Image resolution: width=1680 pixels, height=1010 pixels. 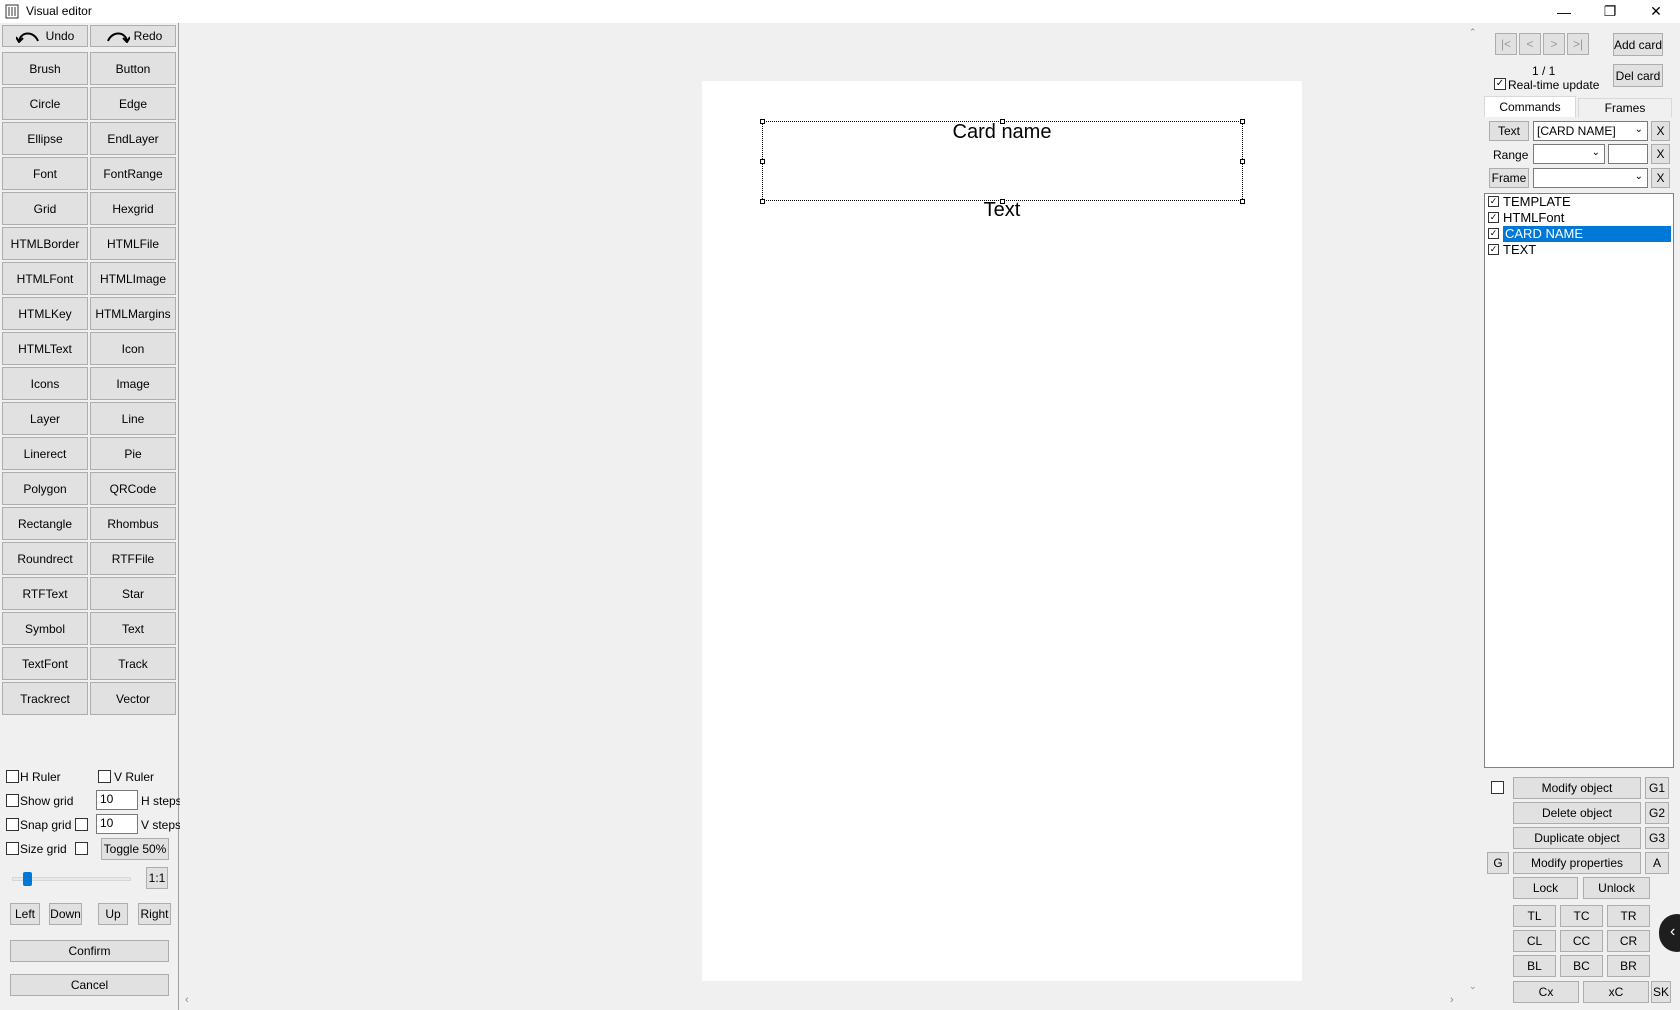 I want to click on tool-button-linerect: Linerect, so click(x=45, y=453).